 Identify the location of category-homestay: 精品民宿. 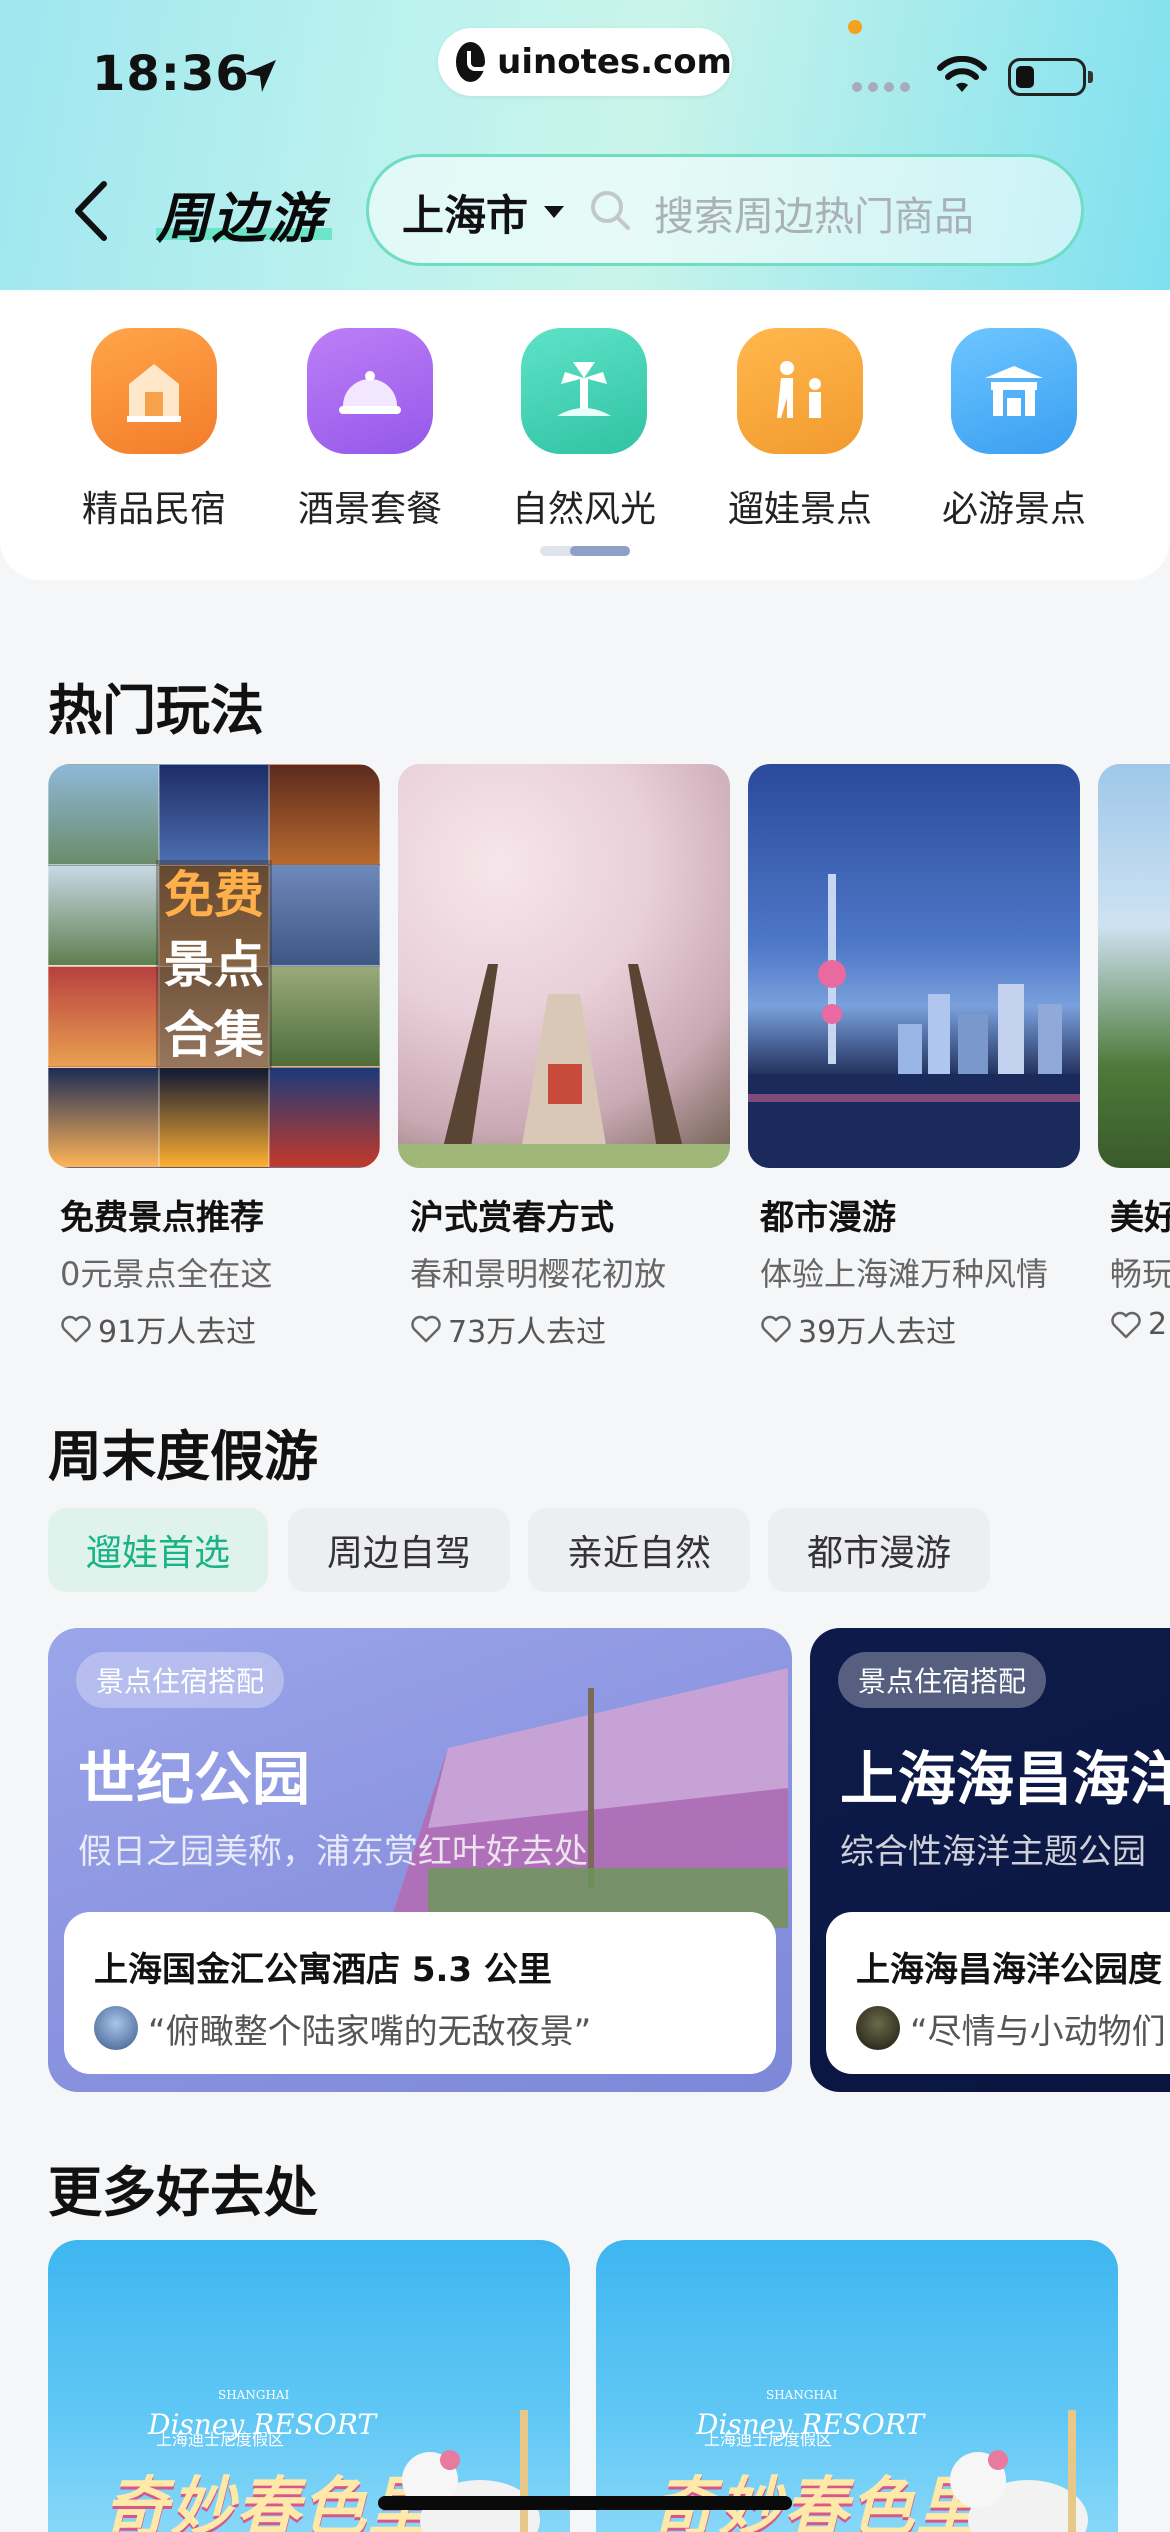
(154, 430).